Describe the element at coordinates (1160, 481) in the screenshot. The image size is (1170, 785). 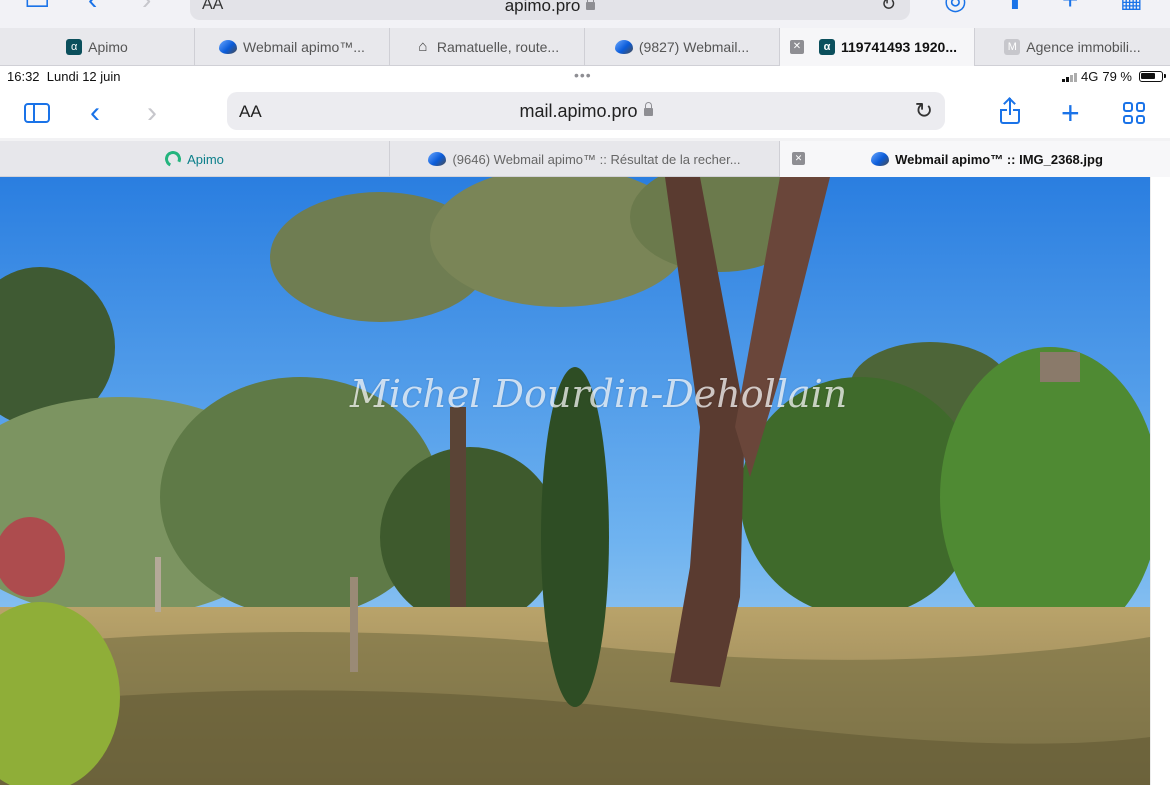
I see `right-margin` at that location.